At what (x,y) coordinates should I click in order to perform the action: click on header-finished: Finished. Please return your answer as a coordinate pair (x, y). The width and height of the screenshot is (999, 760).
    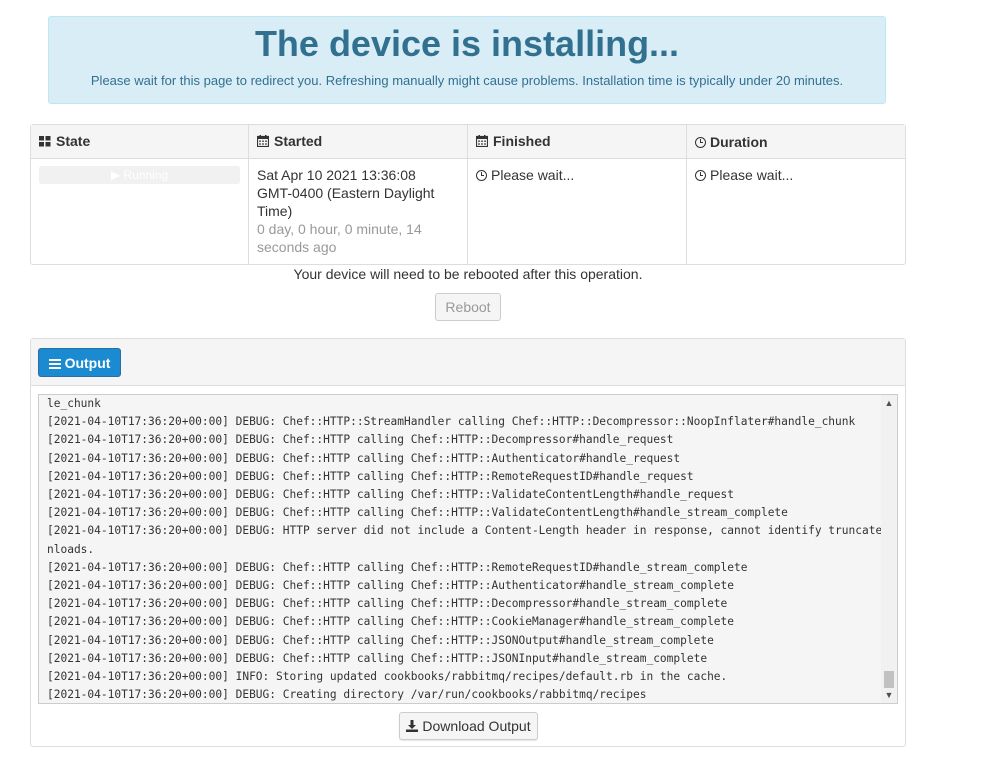
    Looking at the image, I should click on (577, 142).